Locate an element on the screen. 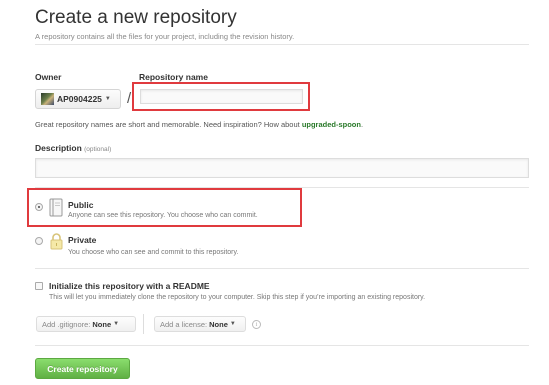 This screenshot has height=385, width=549. repository-name-highlight is located at coordinates (221, 96).